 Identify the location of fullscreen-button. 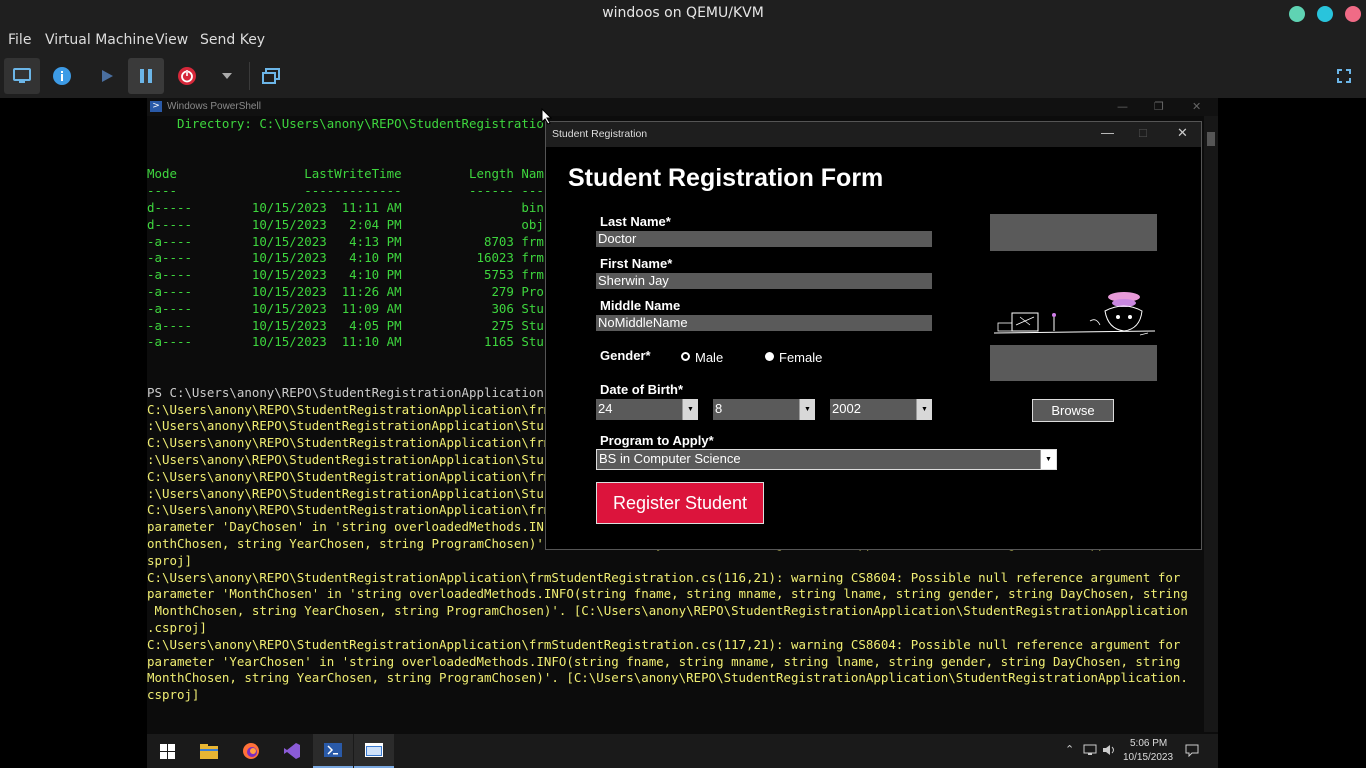
(1344, 76).